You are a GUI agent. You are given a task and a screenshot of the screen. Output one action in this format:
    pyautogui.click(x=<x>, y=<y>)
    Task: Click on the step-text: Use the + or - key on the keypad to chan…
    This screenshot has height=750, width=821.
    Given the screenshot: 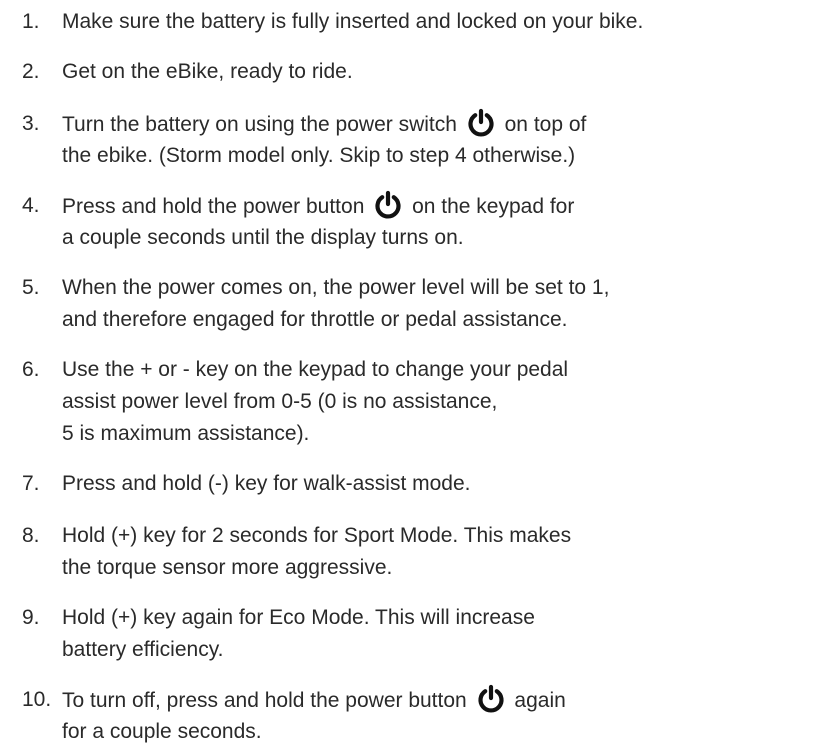 What is the action you would take?
    pyautogui.click(x=315, y=369)
    